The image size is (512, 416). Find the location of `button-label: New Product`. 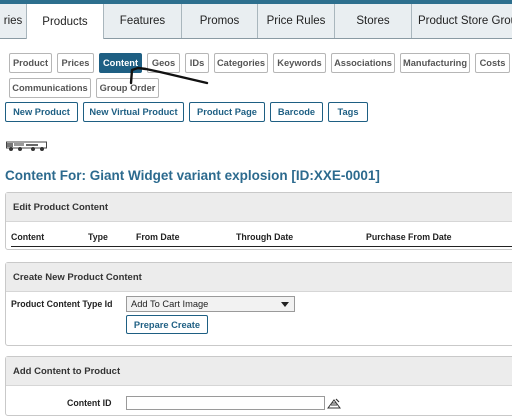

button-label: New Product is located at coordinates (41, 112).